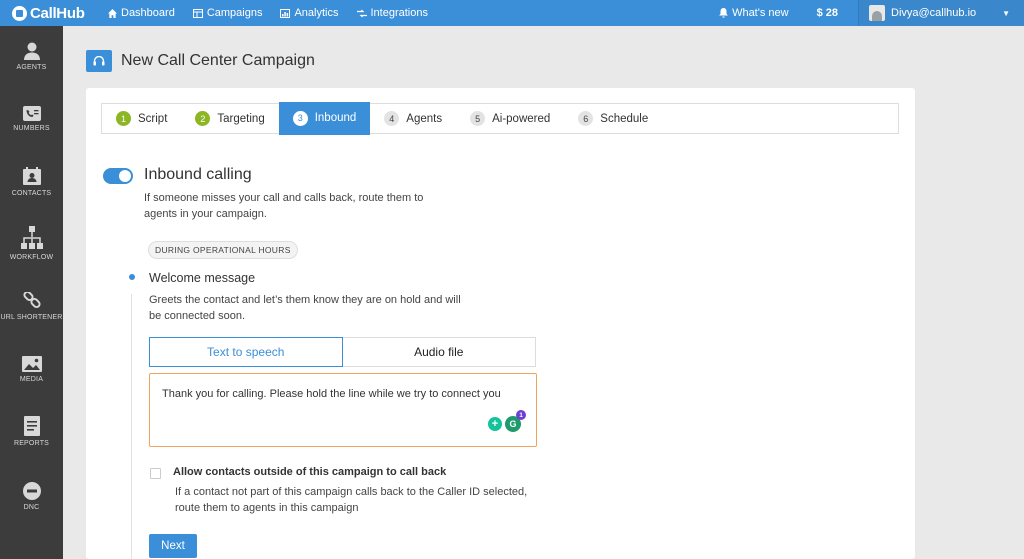 Image resolution: width=1024 pixels, height=559 pixels. What do you see at coordinates (424, 118) in the screenshot?
I see `step-label: Agents` at bounding box center [424, 118].